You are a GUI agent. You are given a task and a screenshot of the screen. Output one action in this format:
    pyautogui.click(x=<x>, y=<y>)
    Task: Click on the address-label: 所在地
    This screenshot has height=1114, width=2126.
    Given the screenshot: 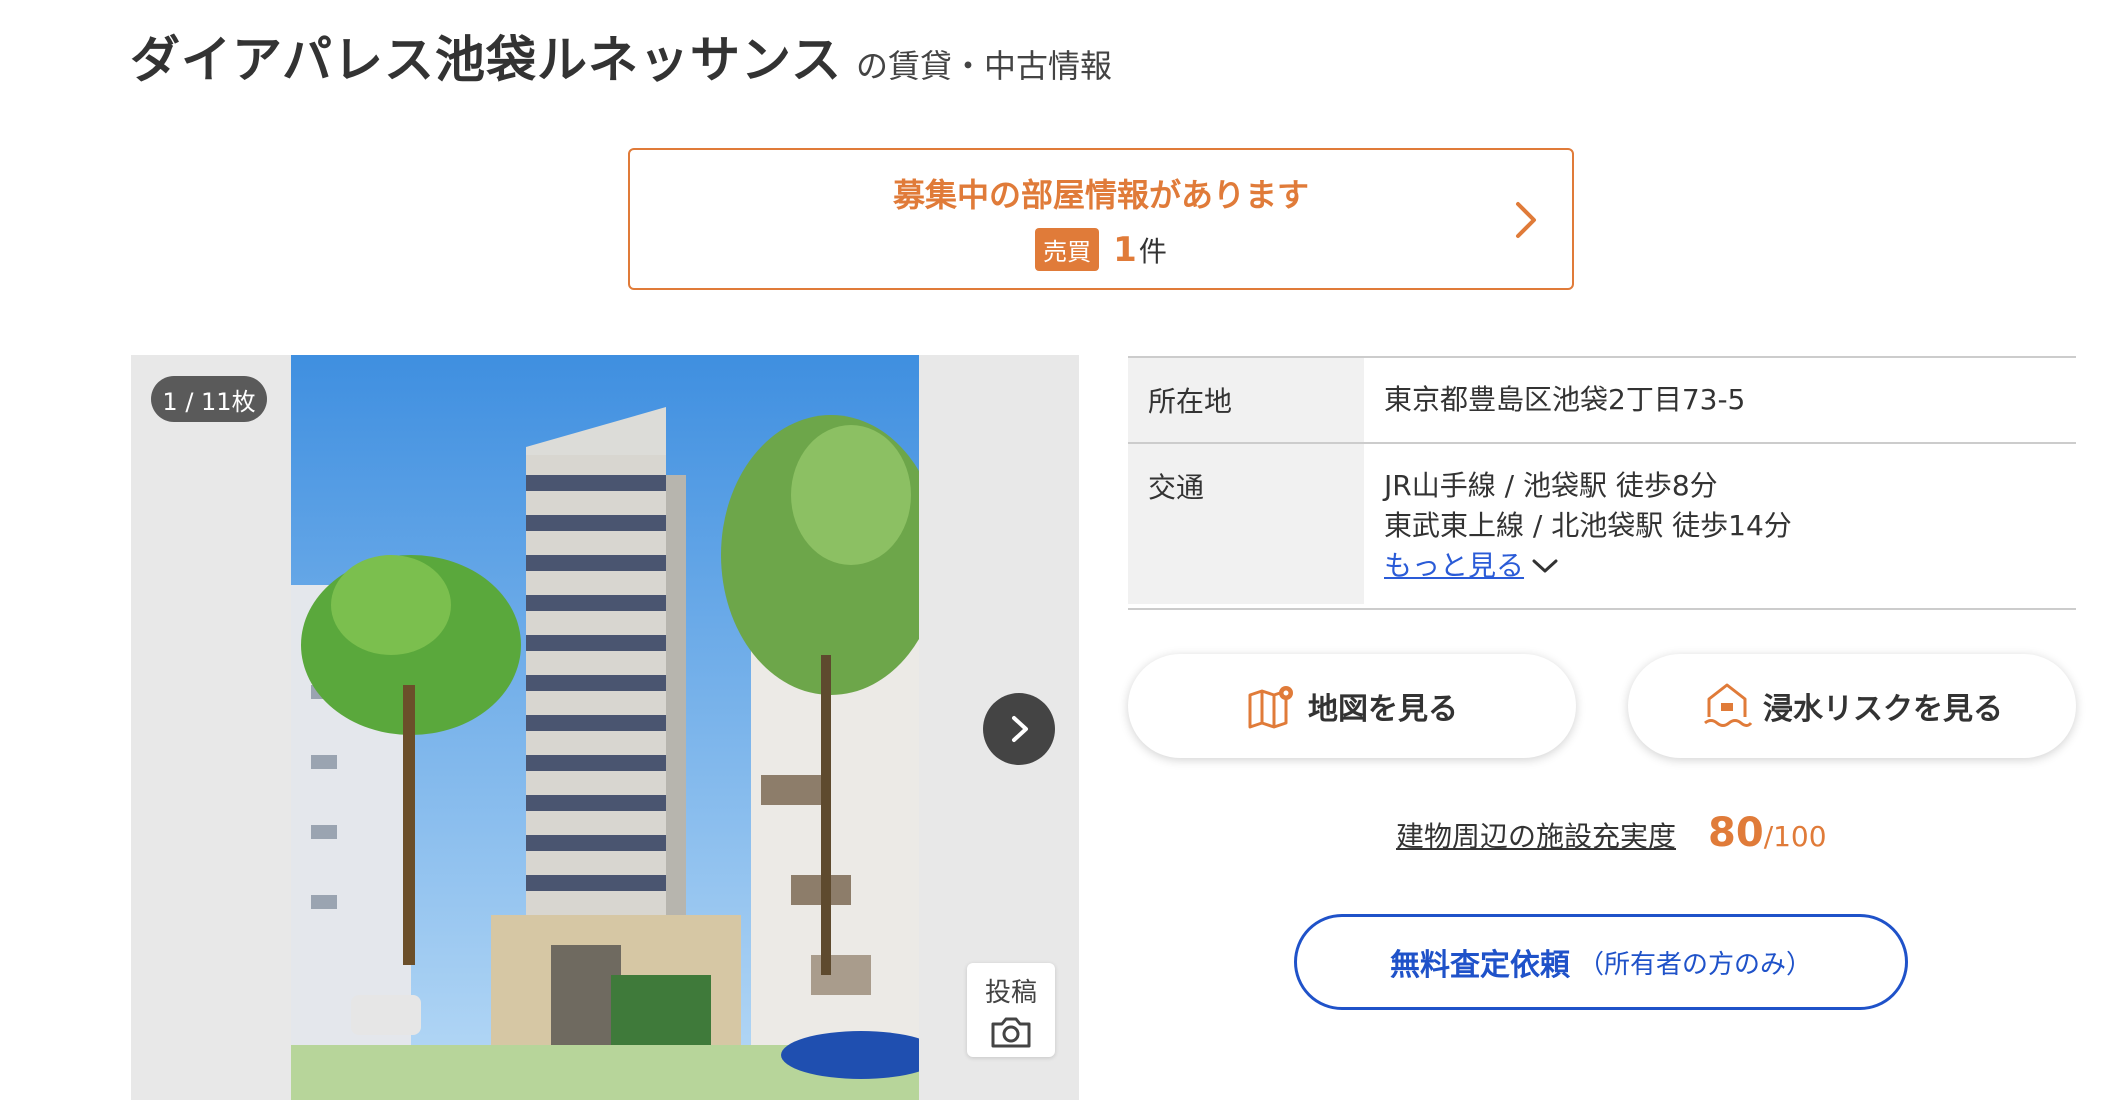 What is the action you would take?
    pyautogui.click(x=1246, y=400)
    